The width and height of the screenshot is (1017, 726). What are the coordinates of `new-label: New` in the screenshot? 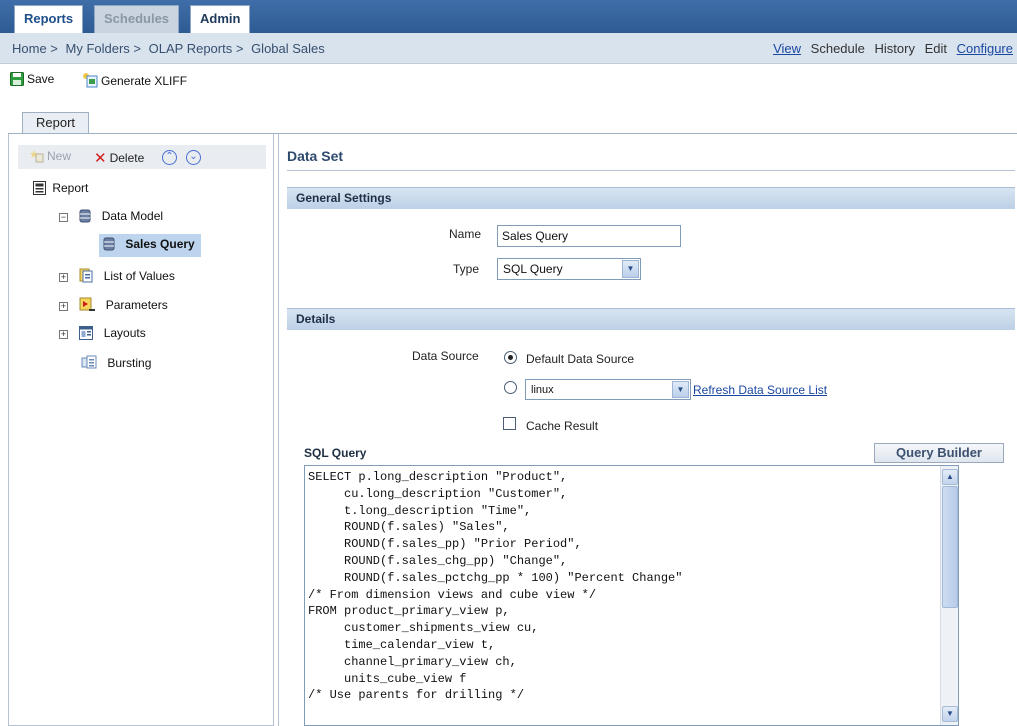 It's located at (59, 156).